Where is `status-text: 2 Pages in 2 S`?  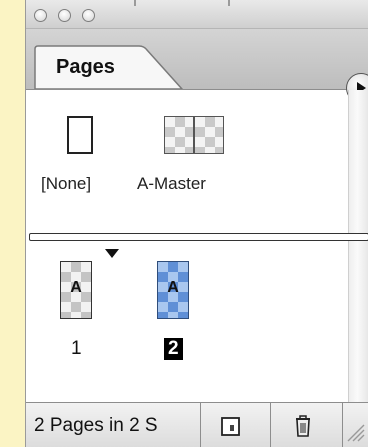 status-text: 2 Pages in 2 S is located at coordinates (96, 425).